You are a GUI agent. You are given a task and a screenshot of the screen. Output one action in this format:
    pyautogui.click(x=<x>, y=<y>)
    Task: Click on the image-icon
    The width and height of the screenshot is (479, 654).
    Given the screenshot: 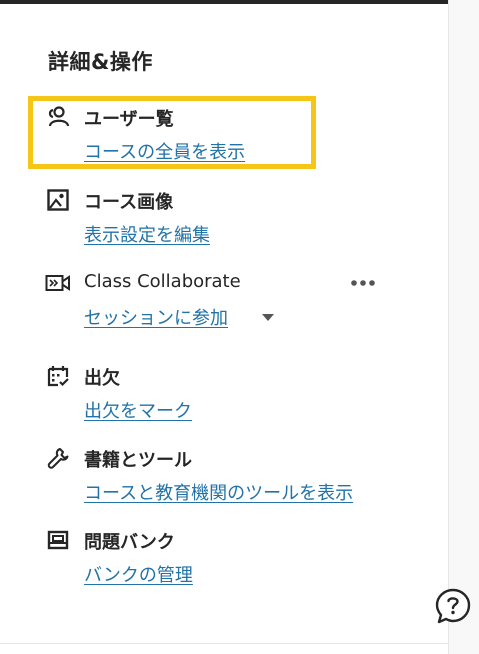 What is the action you would take?
    pyautogui.click(x=58, y=200)
    